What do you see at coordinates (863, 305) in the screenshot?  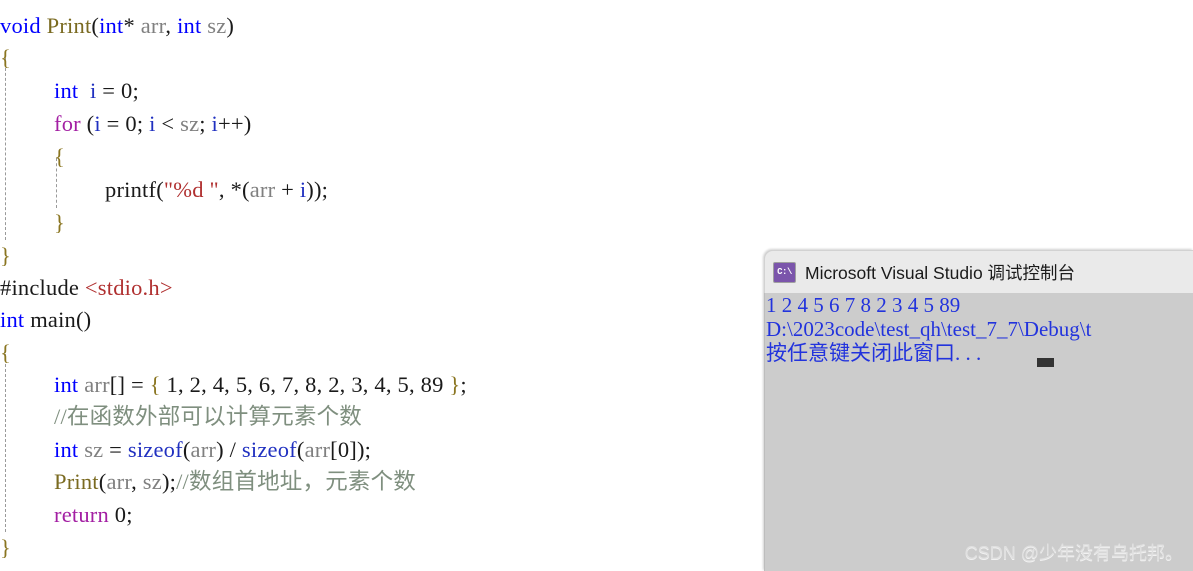 I see `console-line: 1 2 4 5 6 7 8 2 3 4 5 89` at bounding box center [863, 305].